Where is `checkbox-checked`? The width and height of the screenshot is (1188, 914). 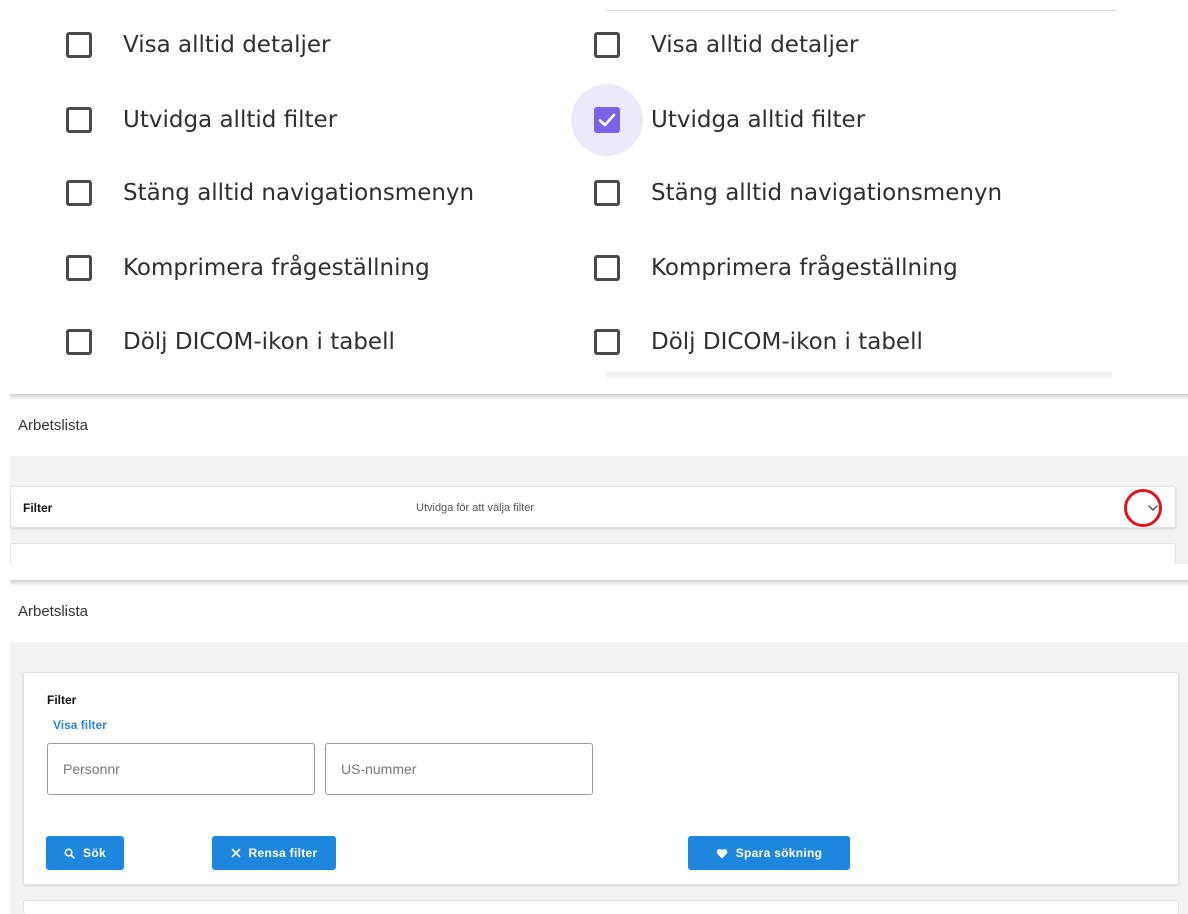
checkbox-checked is located at coordinates (607, 120).